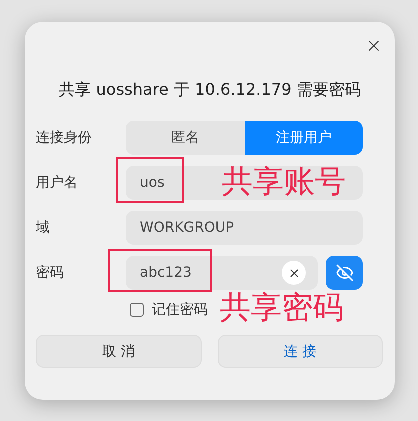 This screenshot has height=421, width=418. What do you see at coordinates (150, 180) in the screenshot?
I see `highlight-frame` at bounding box center [150, 180].